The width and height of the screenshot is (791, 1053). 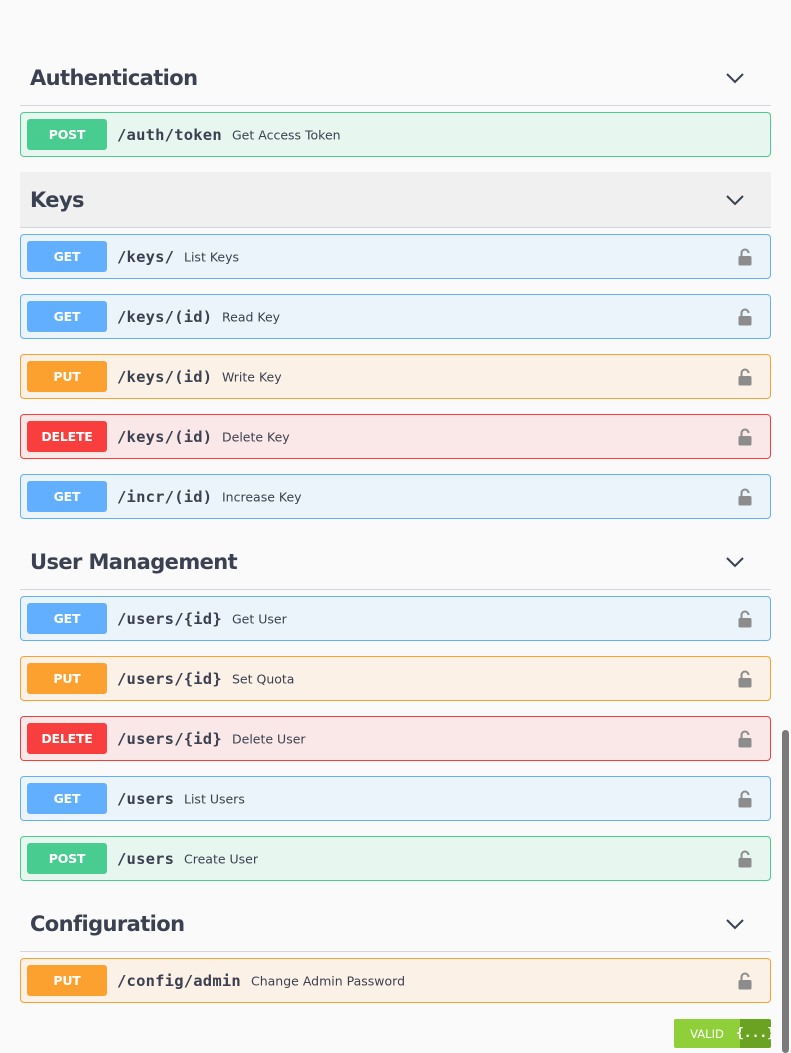 What do you see at coordinates (395, 924) in the screenshot?
I see `section-header-configuration: Configuration` at bounding box center [395, 924].